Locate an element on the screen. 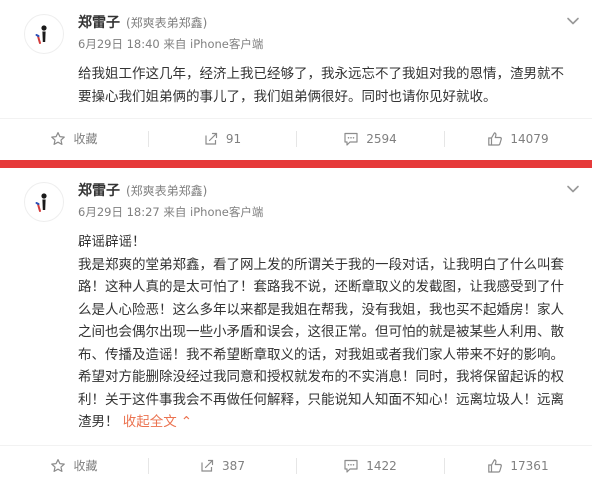  collapse-link: 收起全文 is located at coordinates (150, 422).